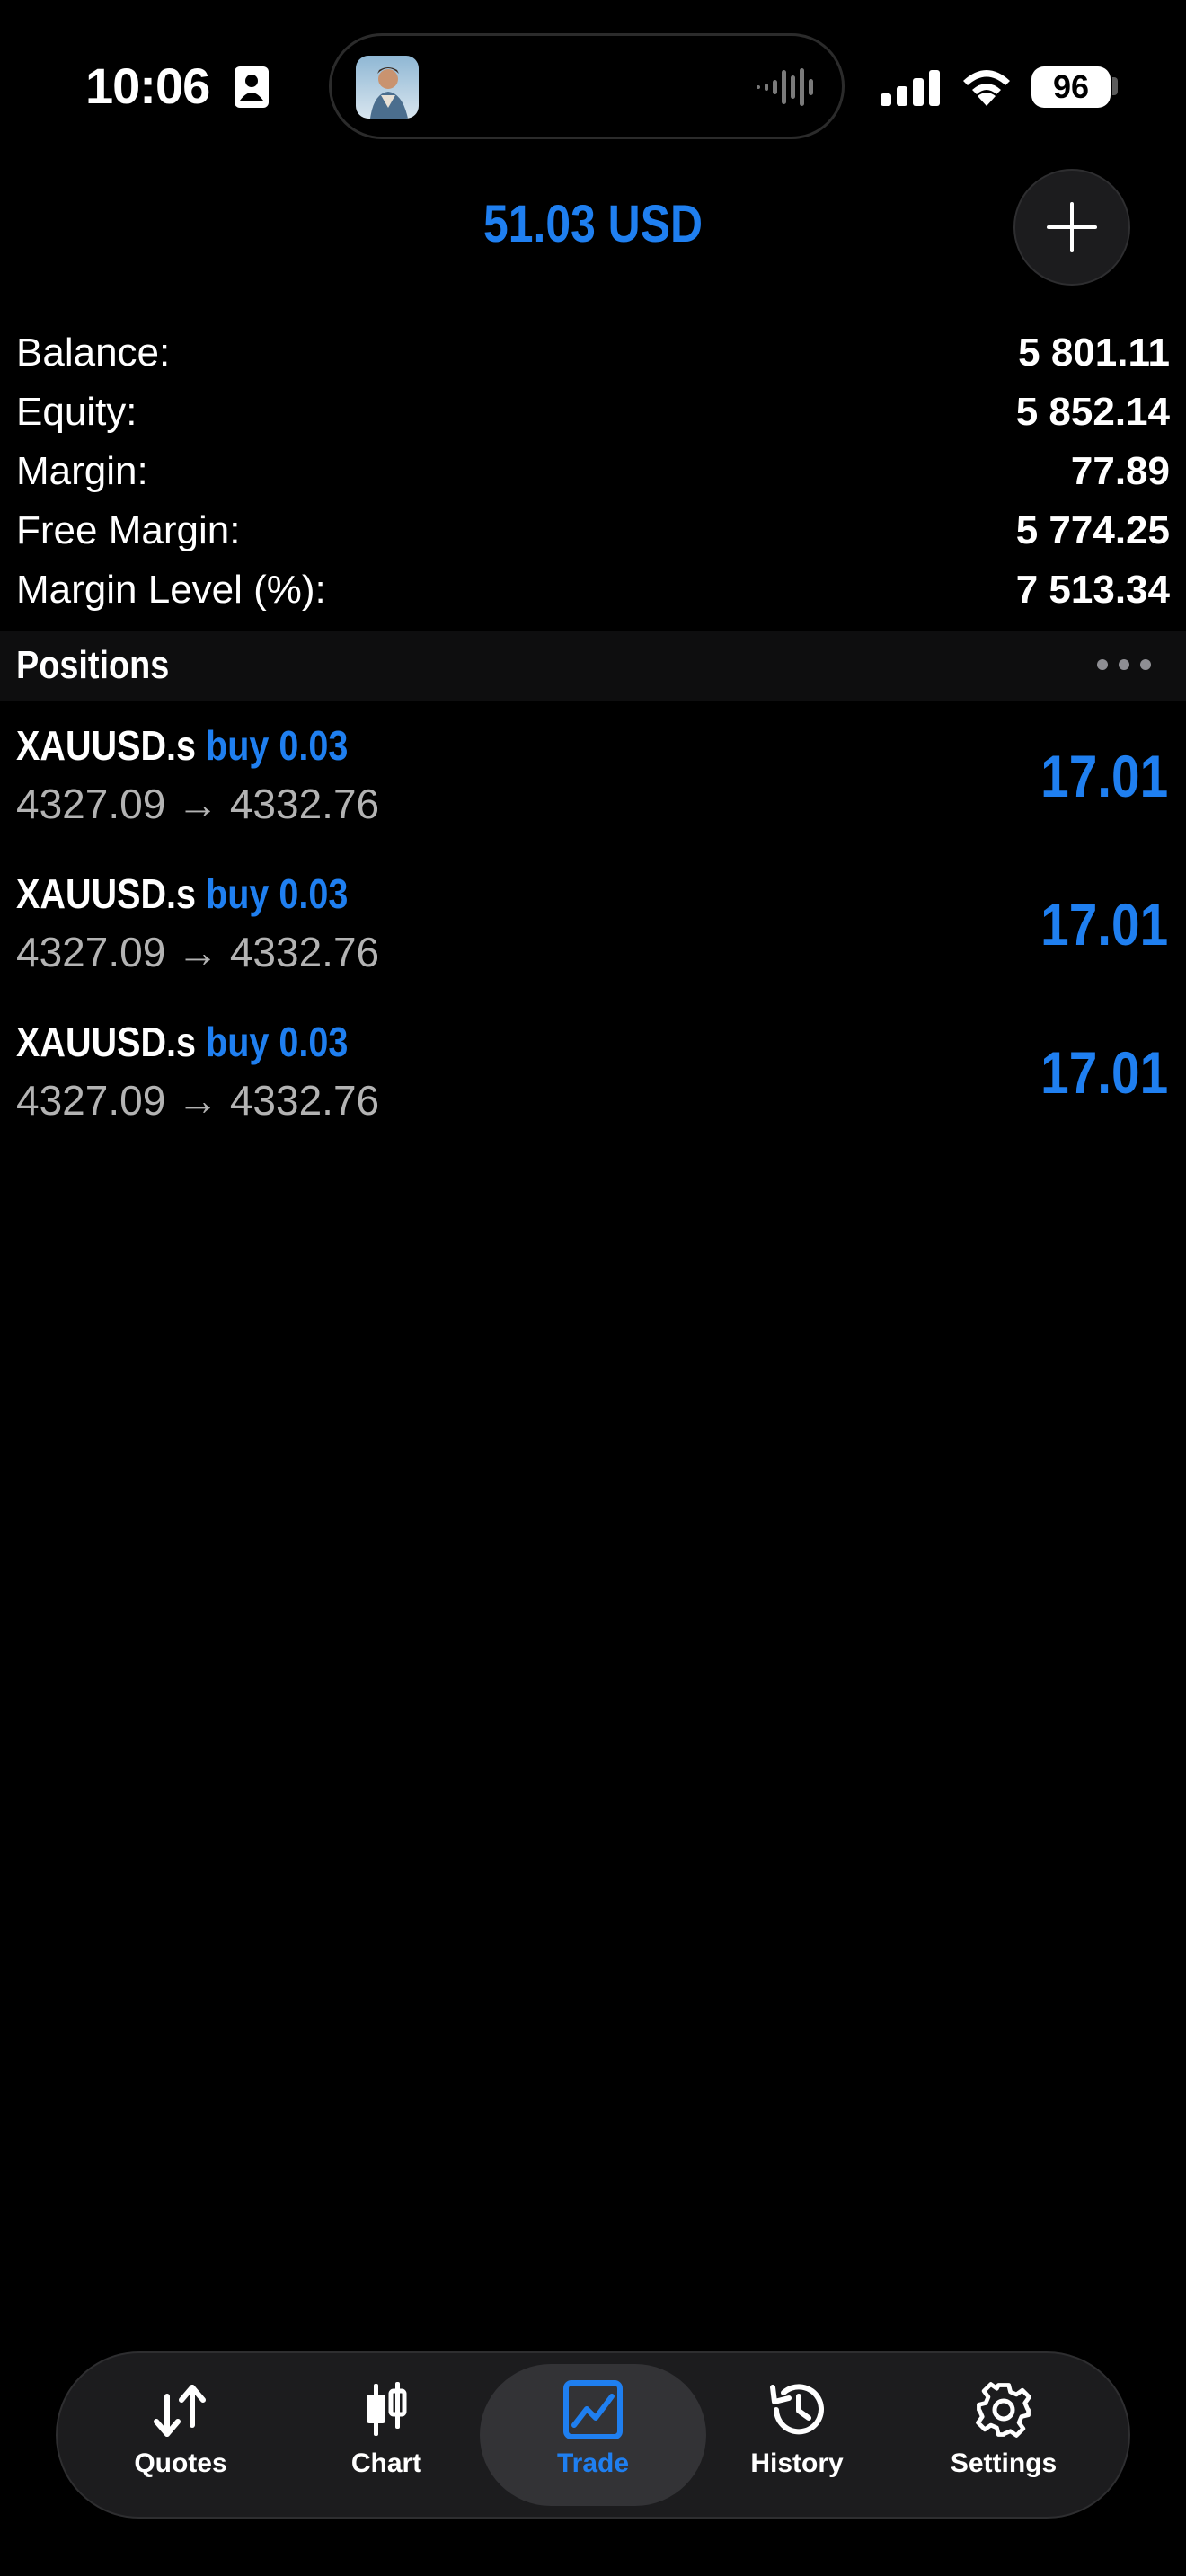 This screenshot has height=2576, width=1186. I want to click on add-order-button, so click(1071, 227).